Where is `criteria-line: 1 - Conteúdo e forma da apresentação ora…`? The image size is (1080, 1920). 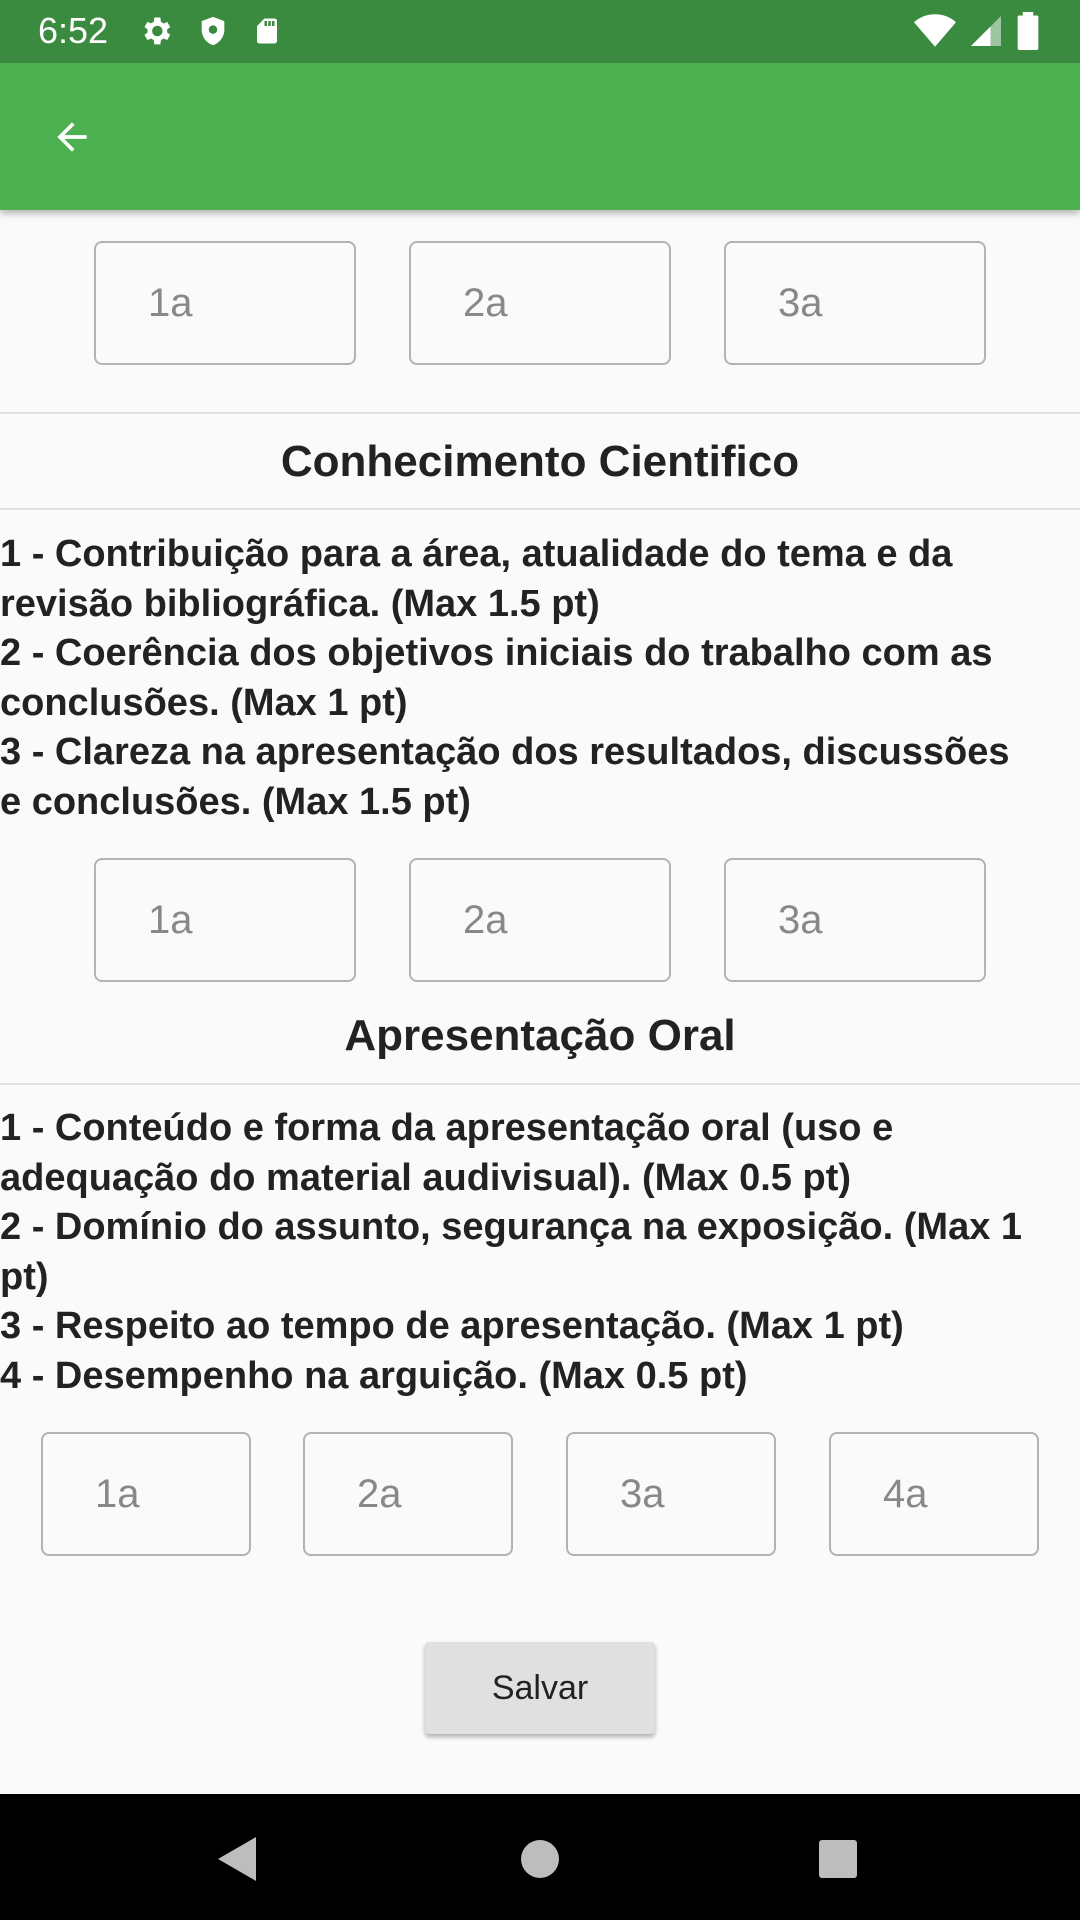
criteria-line: 1 - Conteúdo e forma da apresentação ora… is located at coordinates (447, 1128).